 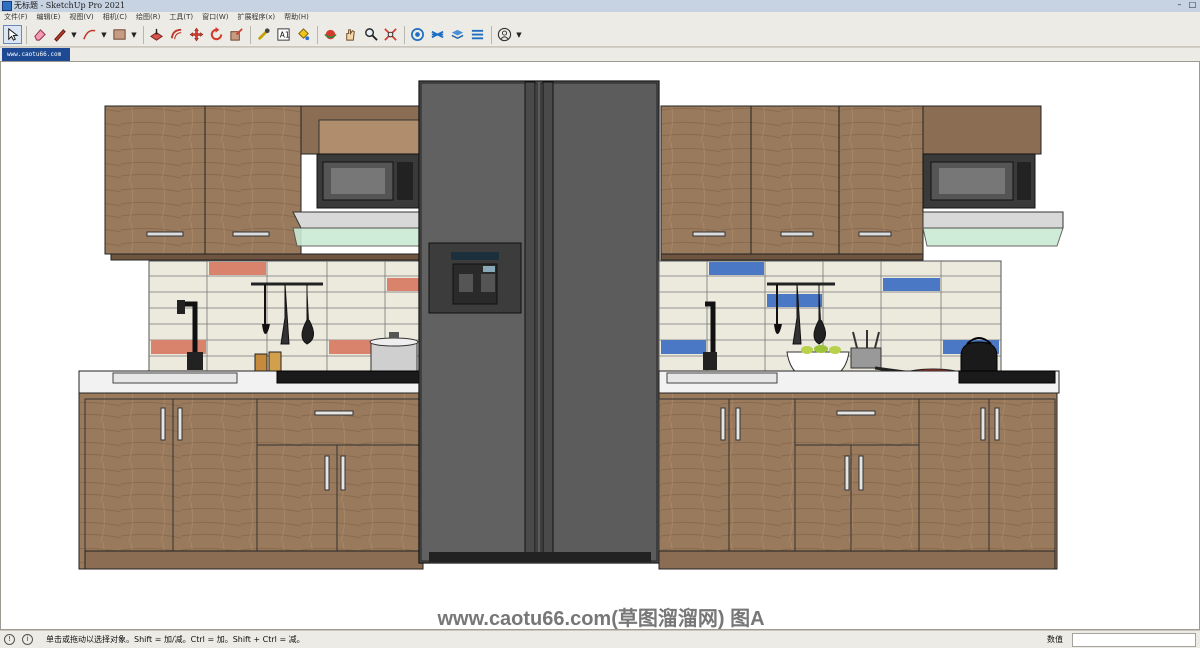 I want to click on menu-view: 视图(V), so click(x=81, y=17).